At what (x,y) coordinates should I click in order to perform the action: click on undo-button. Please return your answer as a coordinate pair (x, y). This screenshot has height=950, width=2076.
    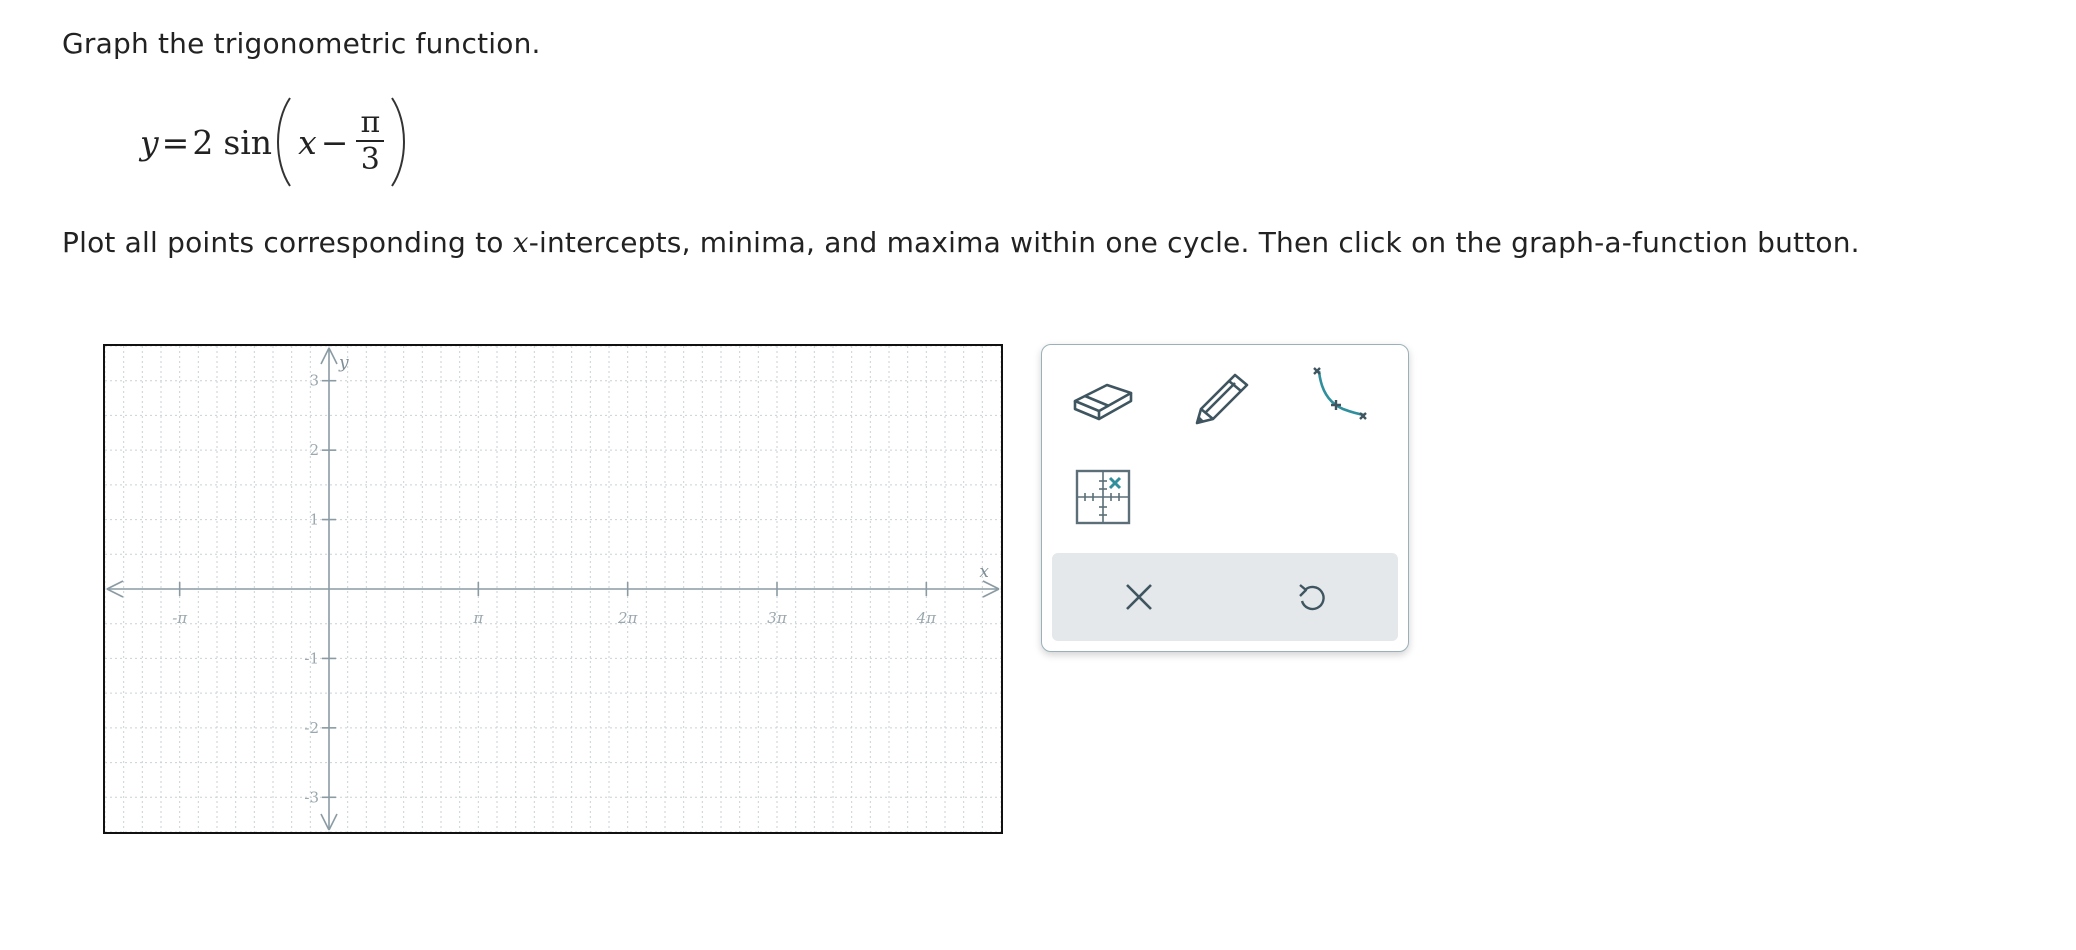
    Looking at the image, I should click on (1311, 597).